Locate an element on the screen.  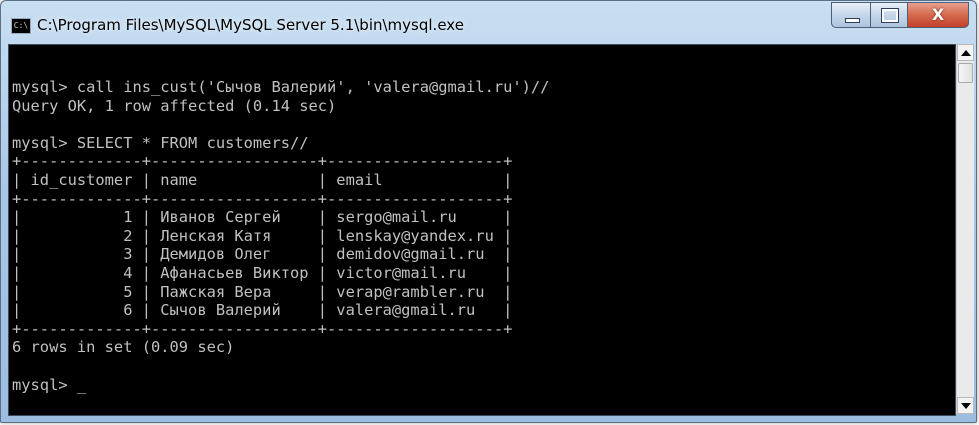
scroll-up-button is located at coordinates (965, 52).